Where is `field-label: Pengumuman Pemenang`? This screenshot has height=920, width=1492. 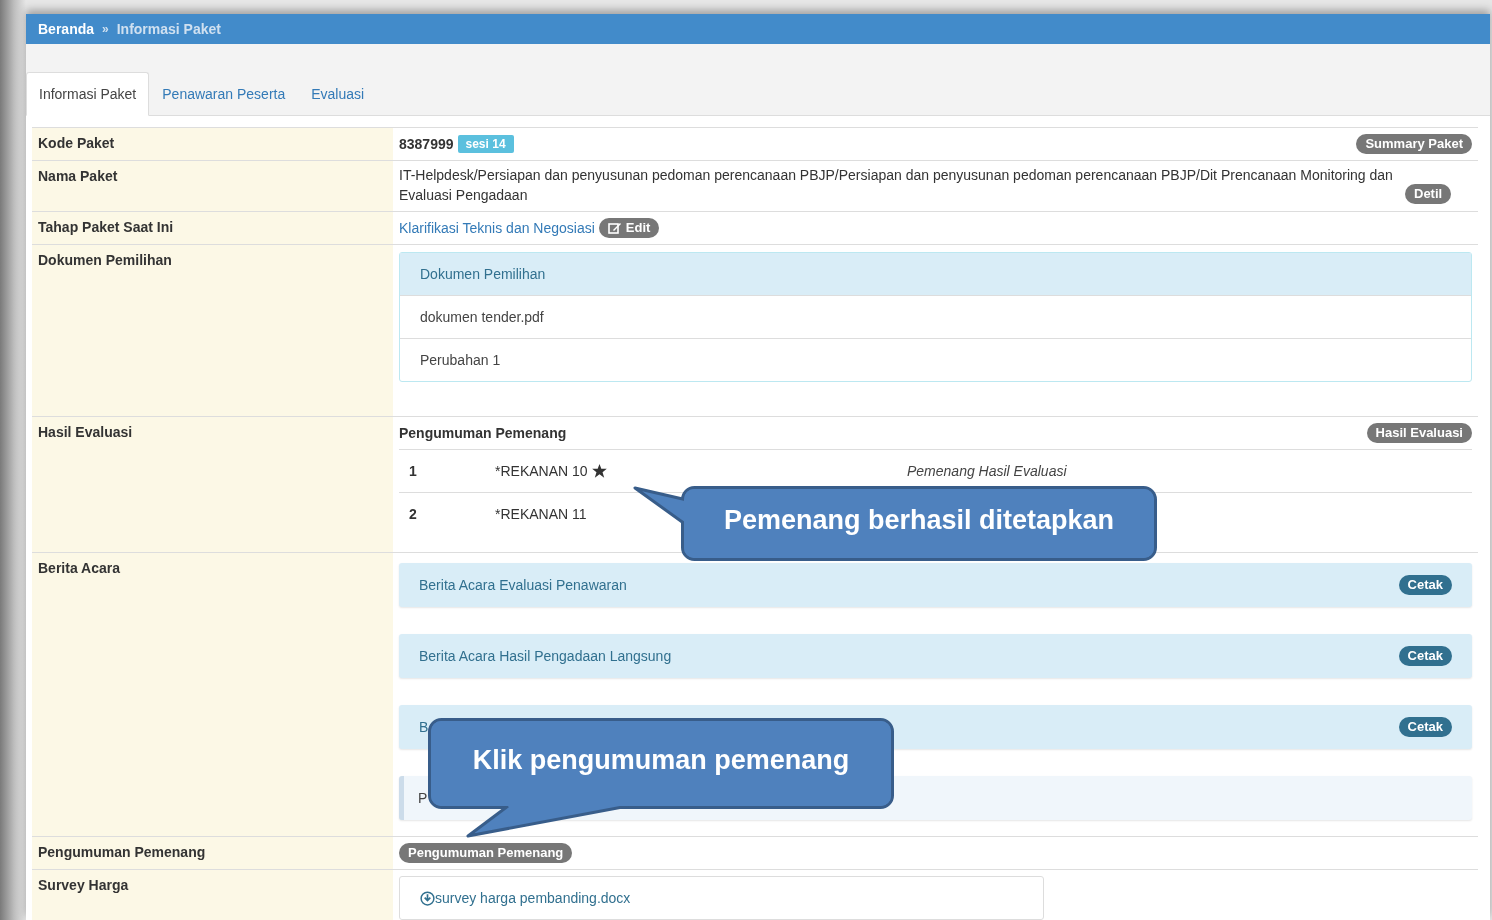 field-label: Pengumuman Pemenang is located at coordinates (122, 852).